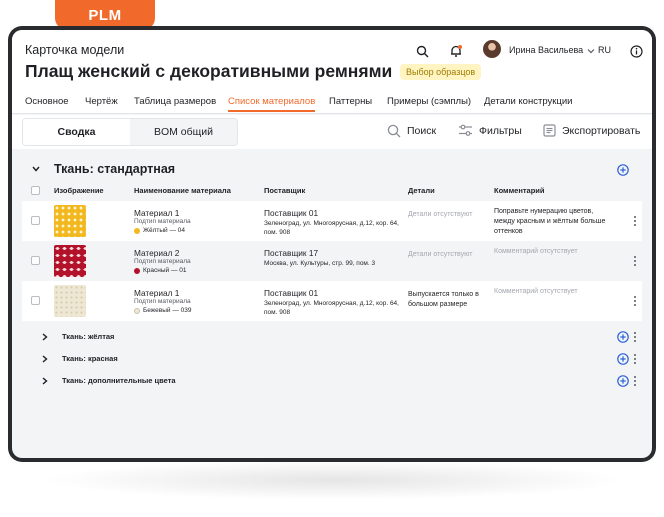 This screenshot has height=517, width=664. I want to click on status-badge: Выбор образцов, so click(441, 72).